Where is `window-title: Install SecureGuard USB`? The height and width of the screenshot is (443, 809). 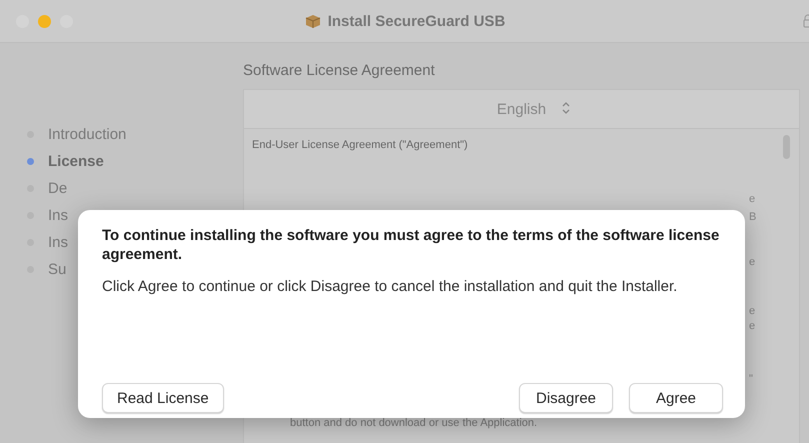
window-title: Install SecureGuard USB is located at coordinates (417, 21).